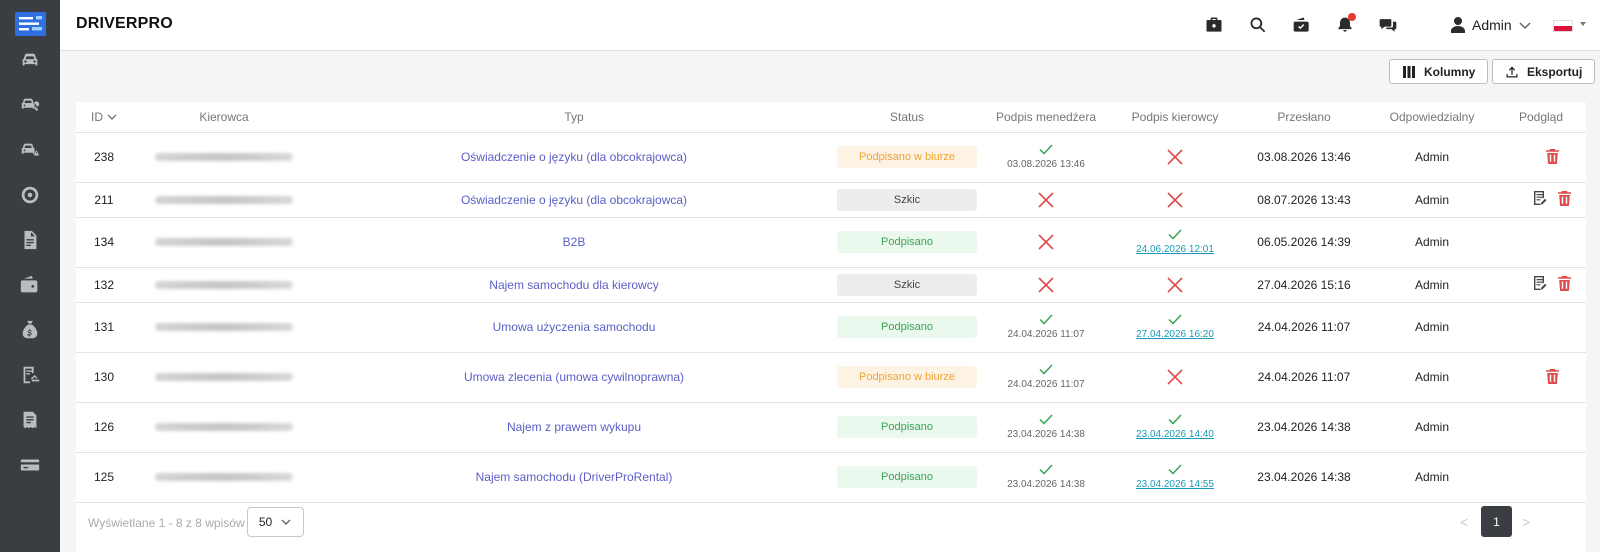  I want to click on driver-signature-link: 23.04.2026 14:40, so click(1175, 434).